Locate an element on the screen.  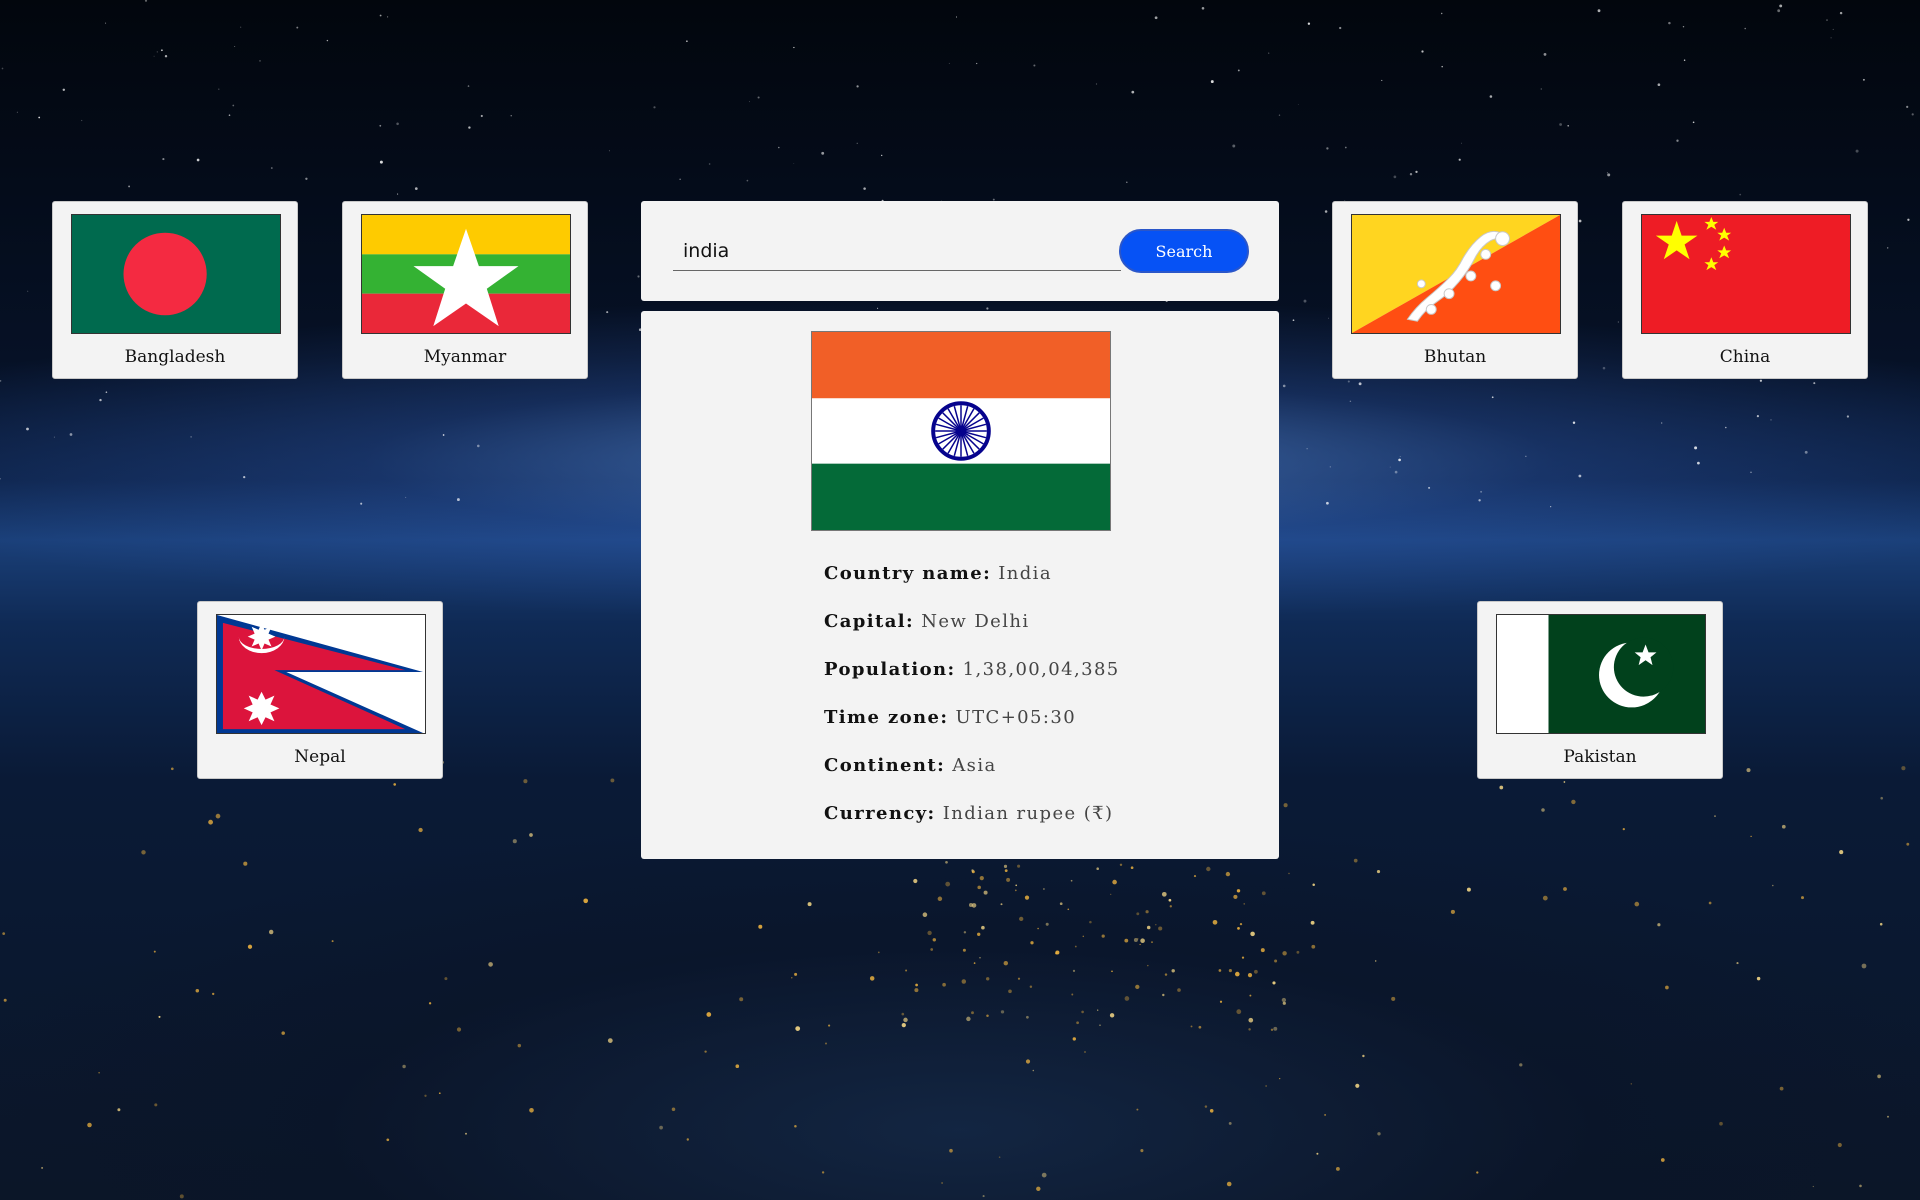
neighbor-name: China is located at coordinates (1745, 357).